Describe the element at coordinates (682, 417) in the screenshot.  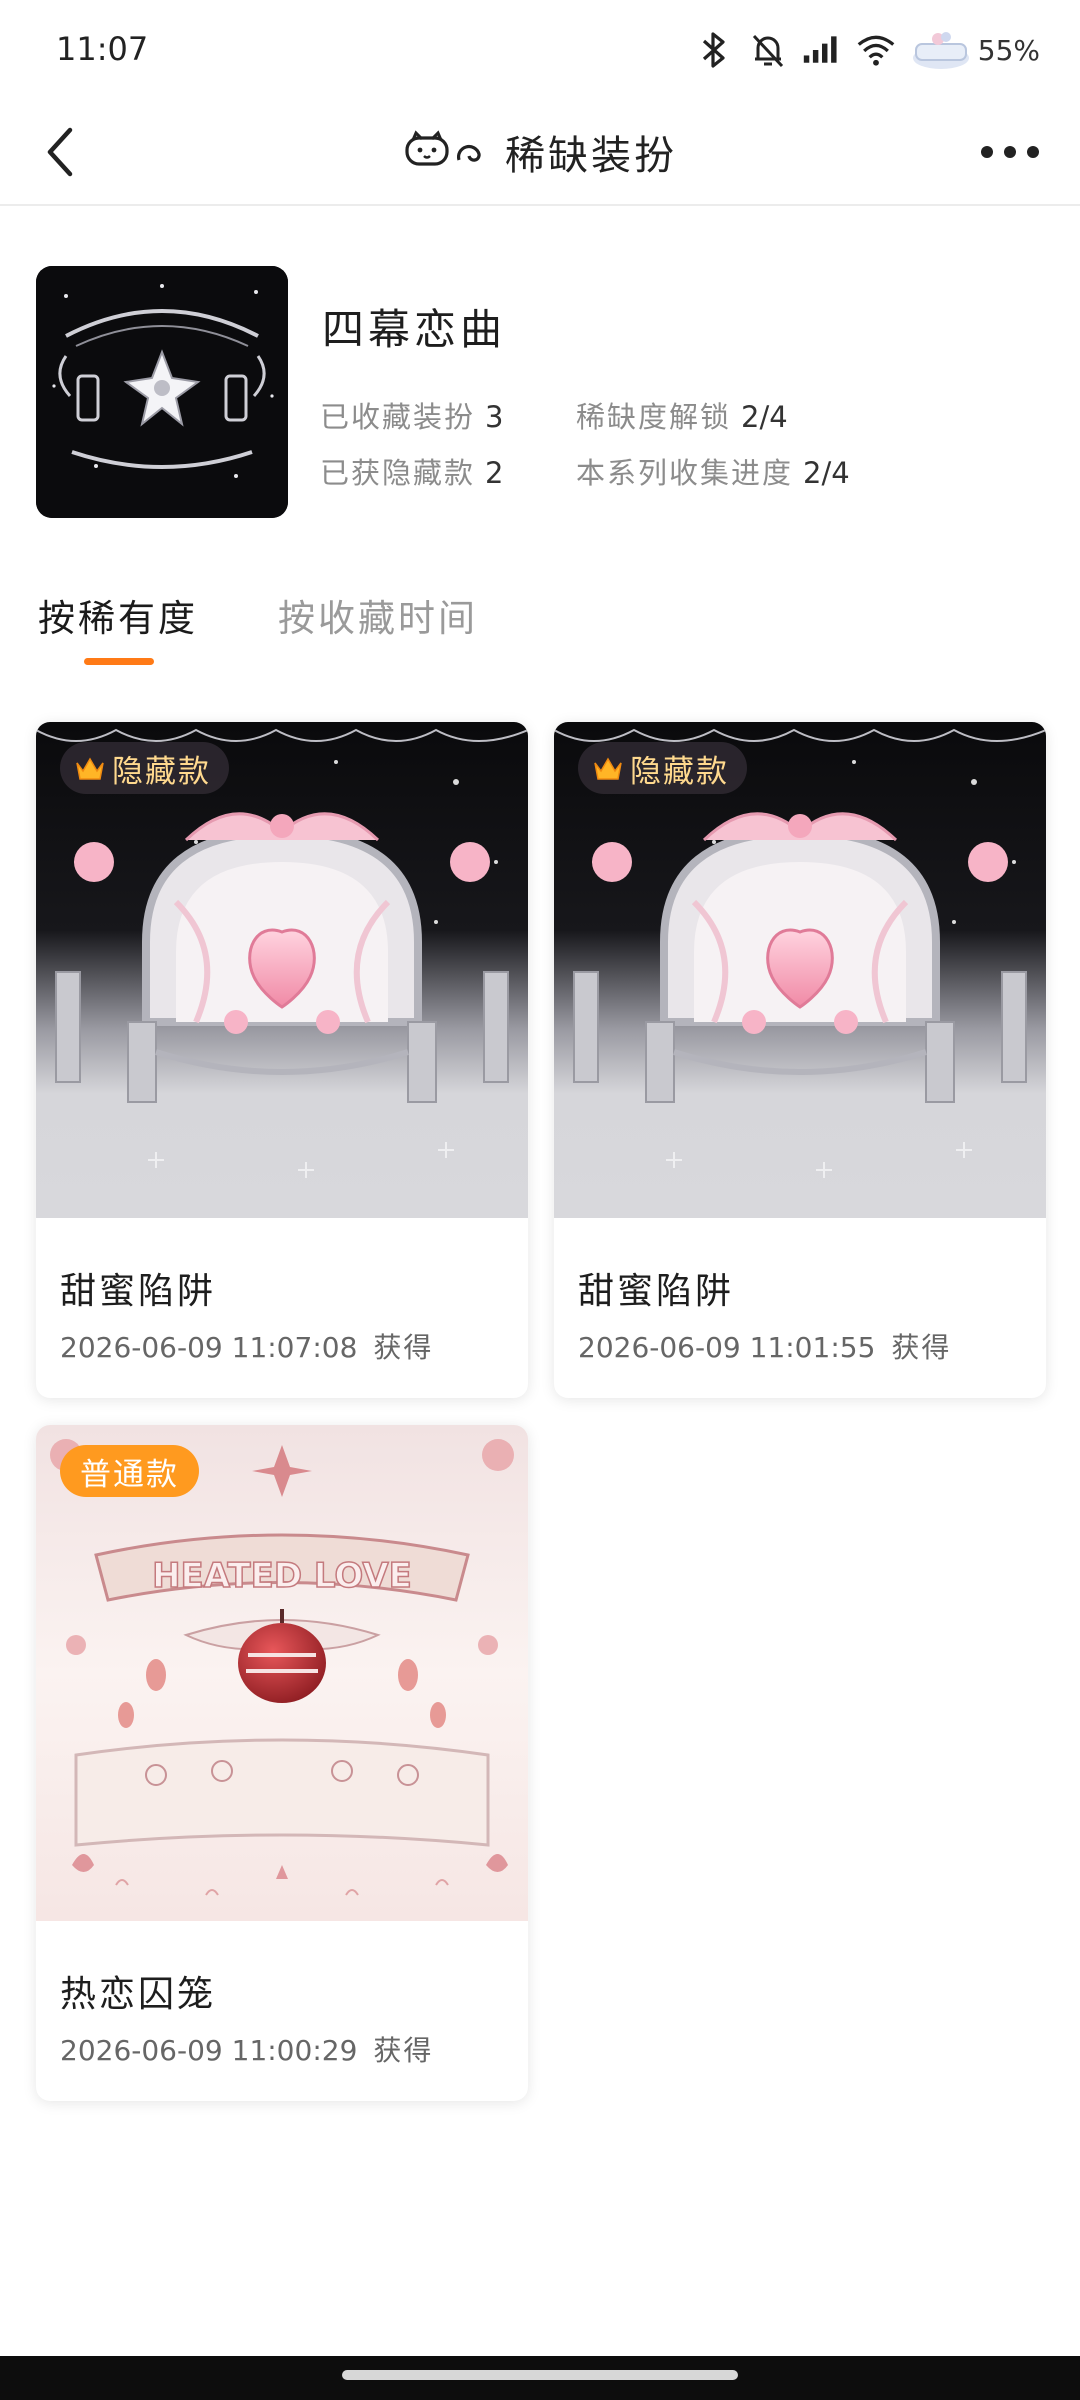
I see `stat-rarity-unlocked: 稀缺度解锁 2/4` at that location.